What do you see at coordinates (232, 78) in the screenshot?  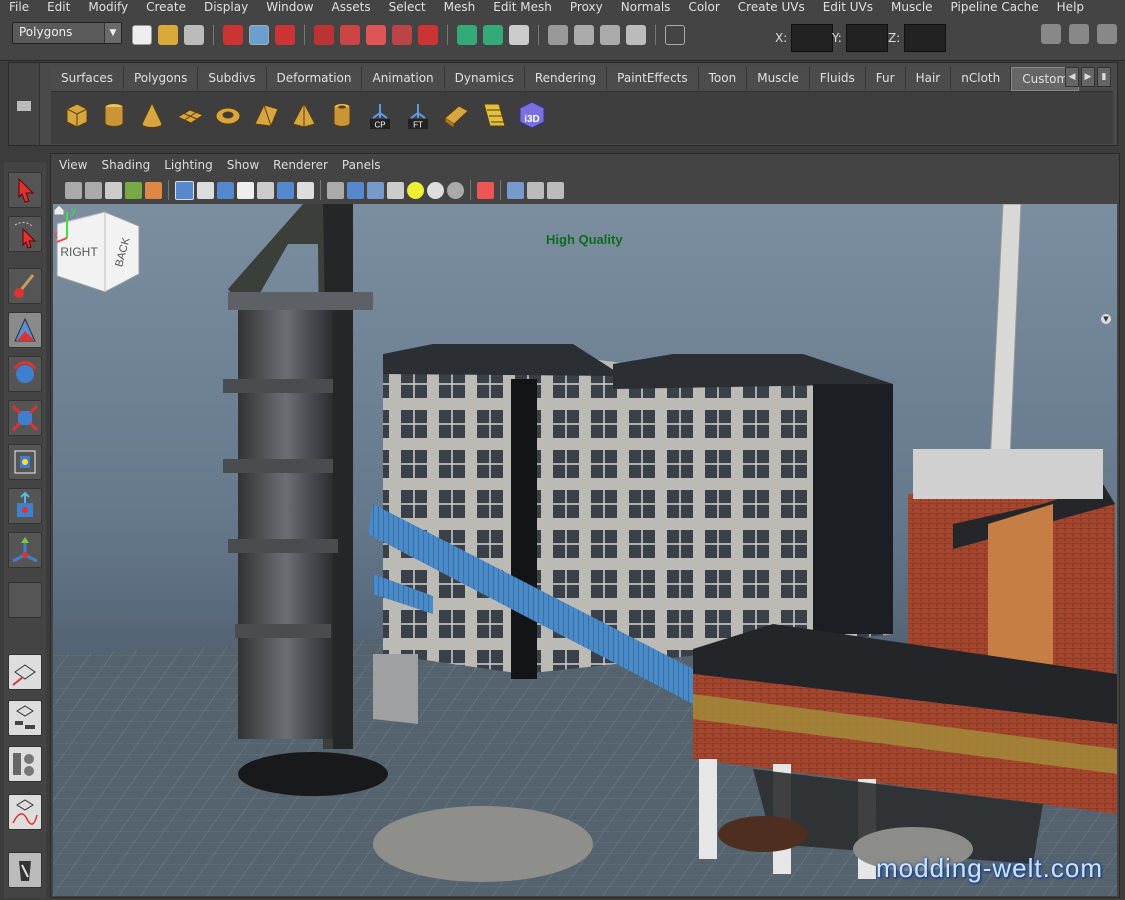 I see `shelf-tab-subdivs: Subdivs` at bounding box center [232, 78].